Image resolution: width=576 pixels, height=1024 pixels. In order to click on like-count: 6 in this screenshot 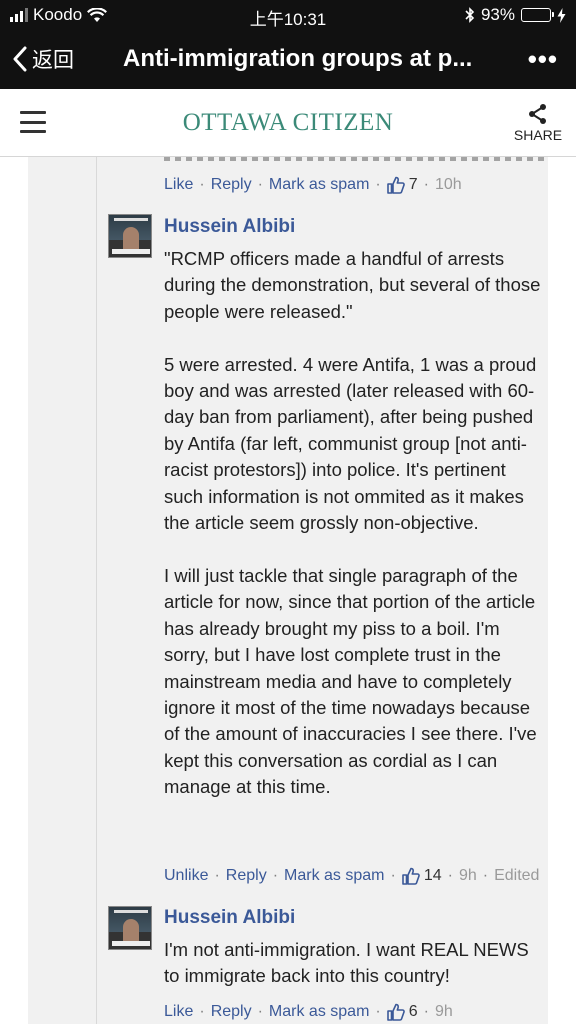, I will do `click(413, 1011)`.